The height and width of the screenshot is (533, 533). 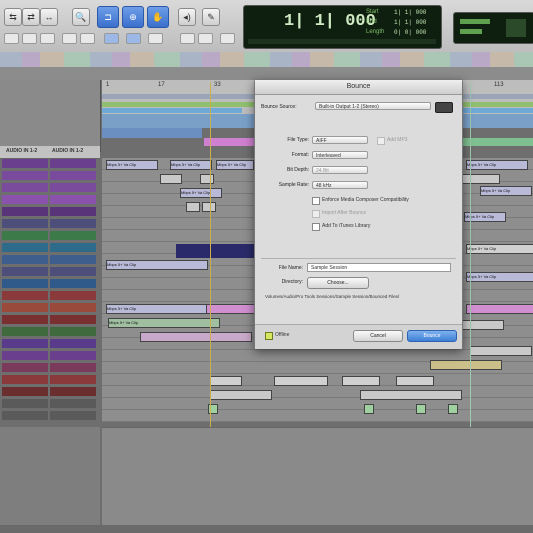 I want to click on zoom-mode-icon: ⇆, so click(x=13, y=17).